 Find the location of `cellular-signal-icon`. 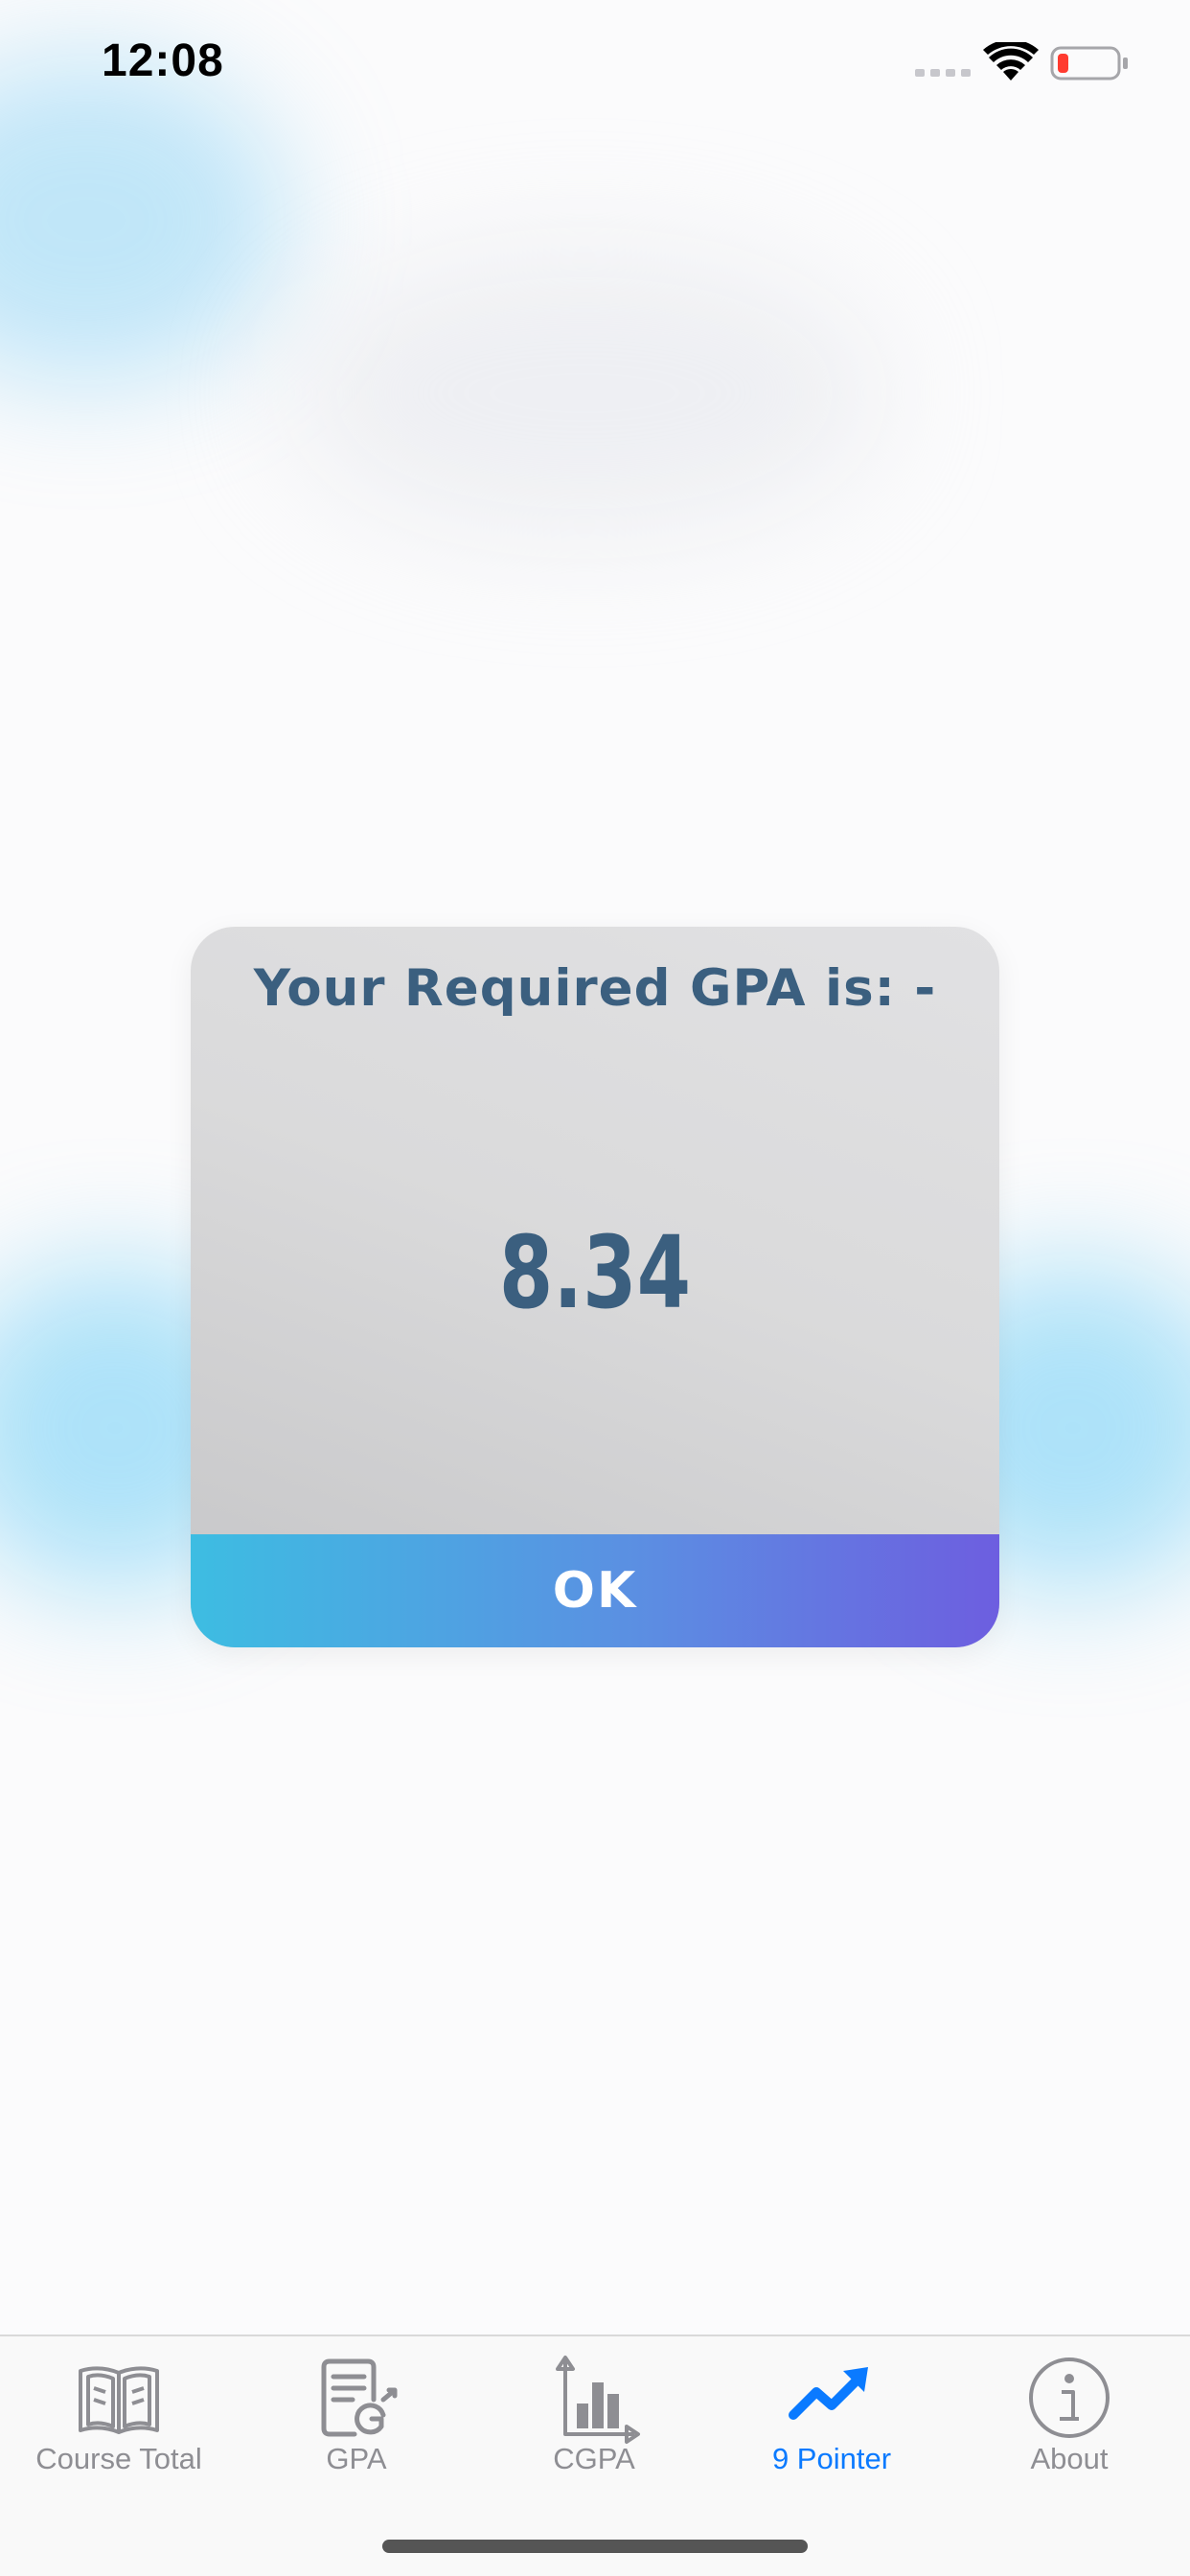

cellular-signal-icon is located at coordinates (943, 73).